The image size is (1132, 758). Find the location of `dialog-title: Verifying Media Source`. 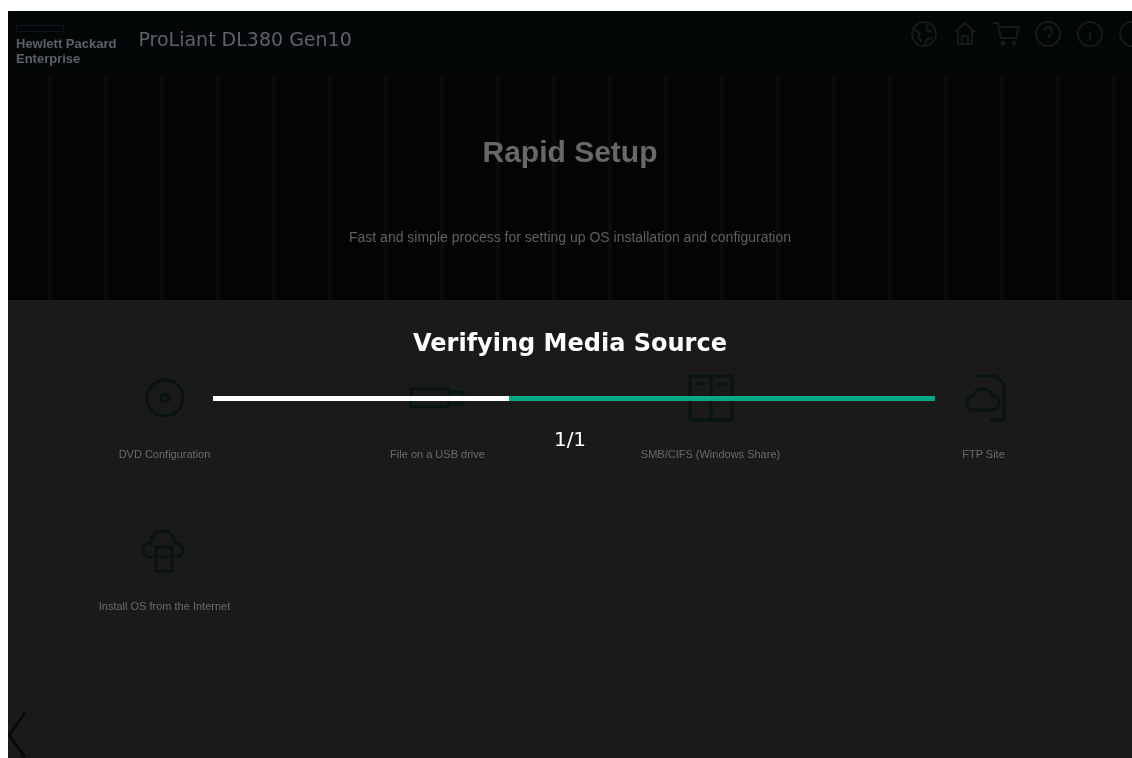

dialog-title: Verifying Media Source is located at coordinates (570, 343).